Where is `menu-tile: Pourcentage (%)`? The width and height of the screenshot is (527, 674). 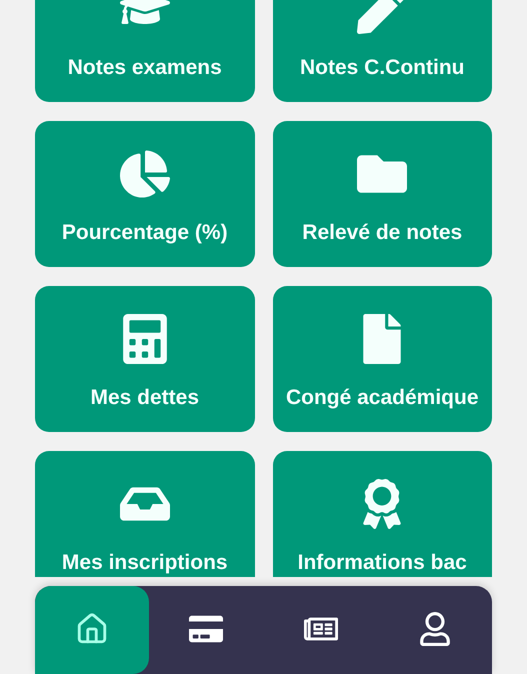 menu-tile: Pourcentage (%) is located at coordinates (144, 194).